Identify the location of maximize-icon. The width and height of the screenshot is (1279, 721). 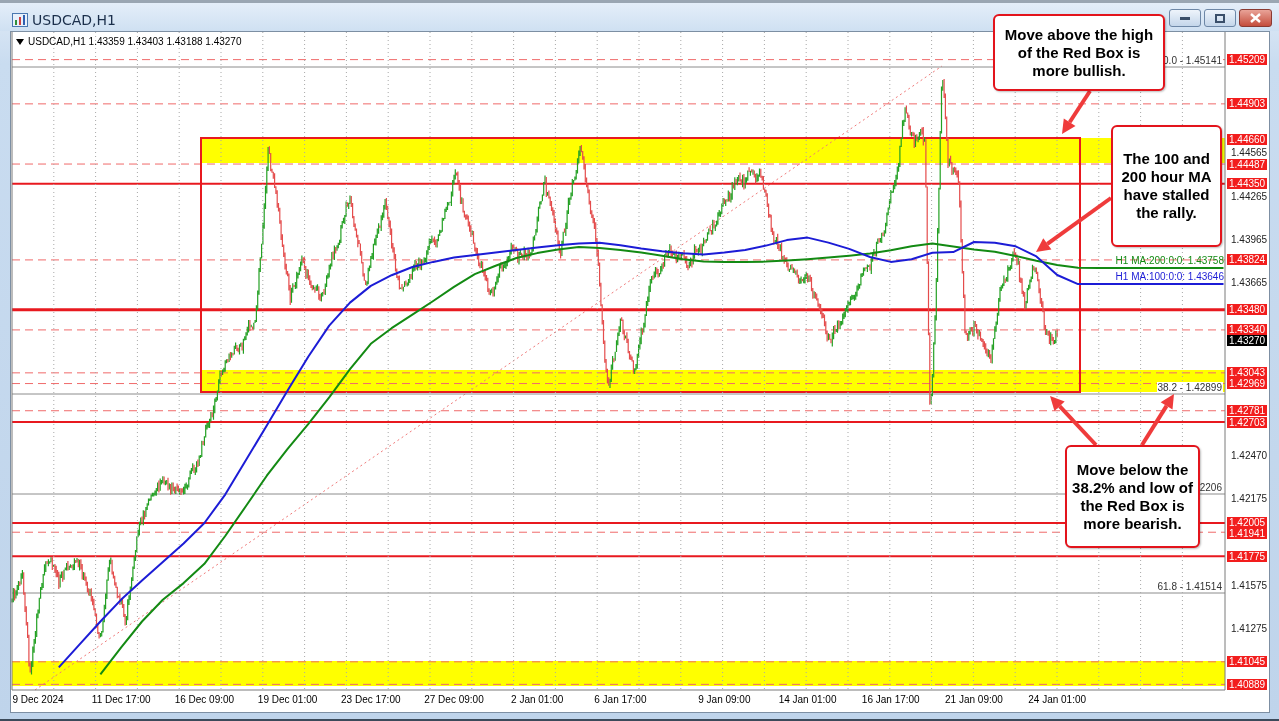
(1220, 18).